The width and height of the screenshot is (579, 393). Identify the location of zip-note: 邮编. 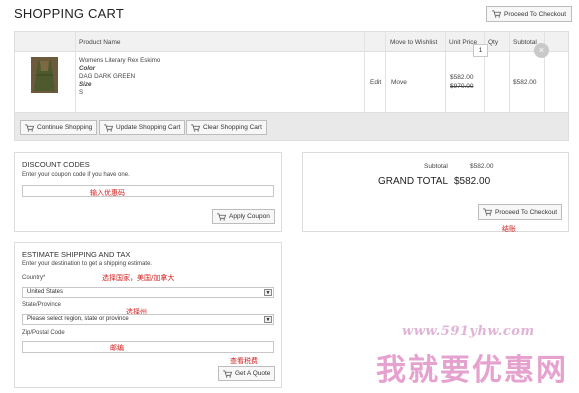
(117, 348).